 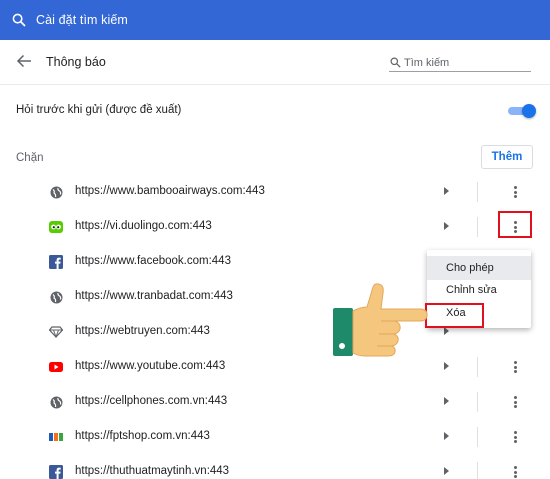 I want to click on site-row: https://fptshop.com.vn:443, so click(x=275, y=437).